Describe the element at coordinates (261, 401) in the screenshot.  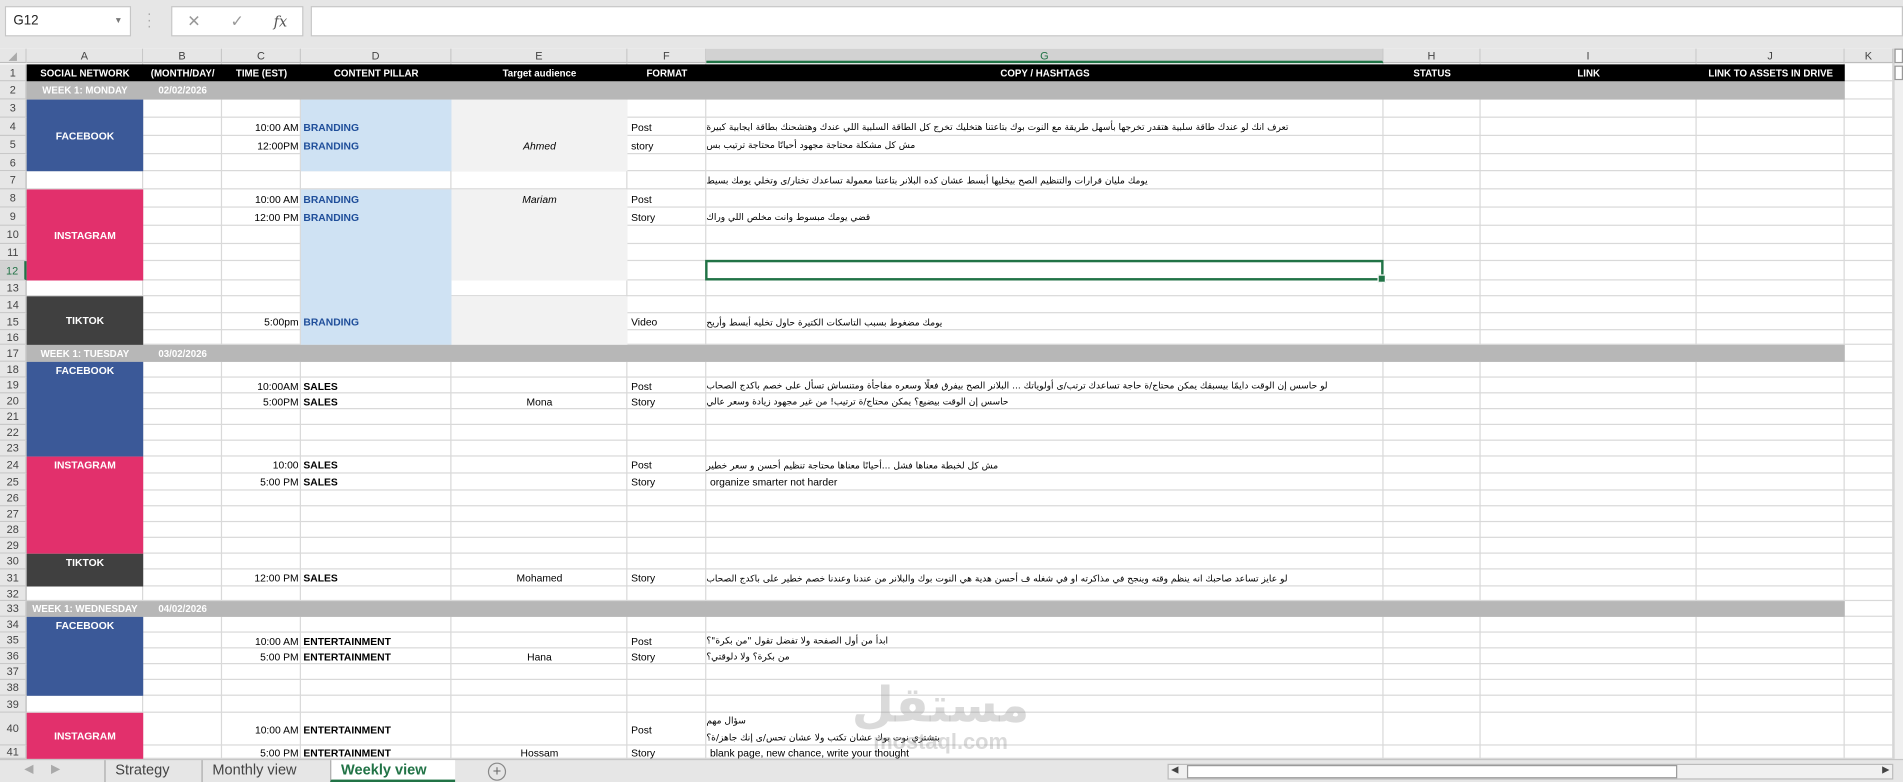
I see `time-cell: 5:00PM` at that location.